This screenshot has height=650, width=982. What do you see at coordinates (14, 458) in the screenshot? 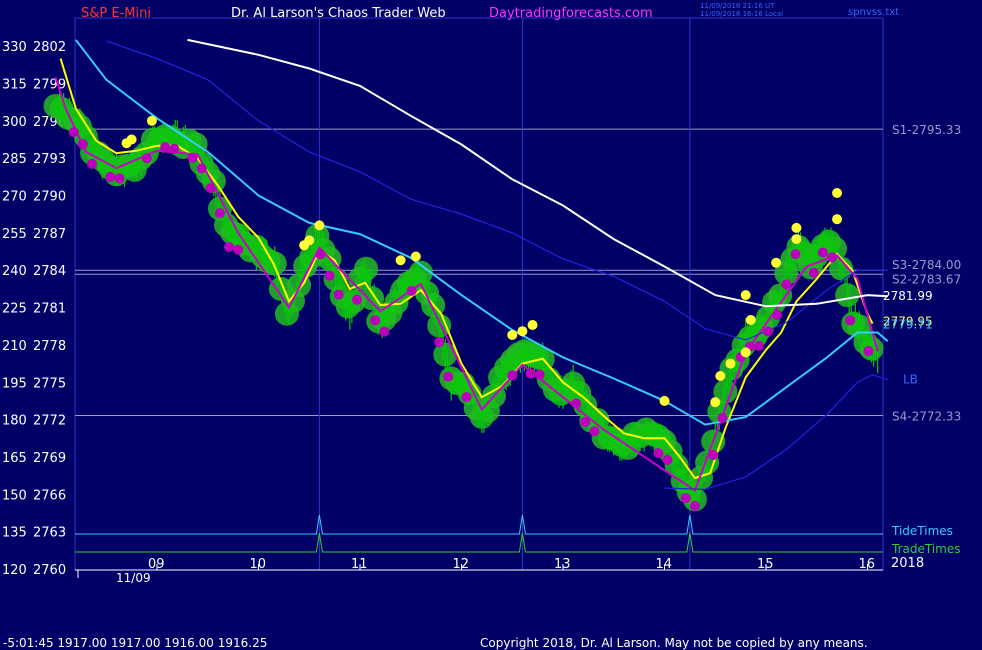
I see `y-tick-index: 165` at bounding box center [14, 458].